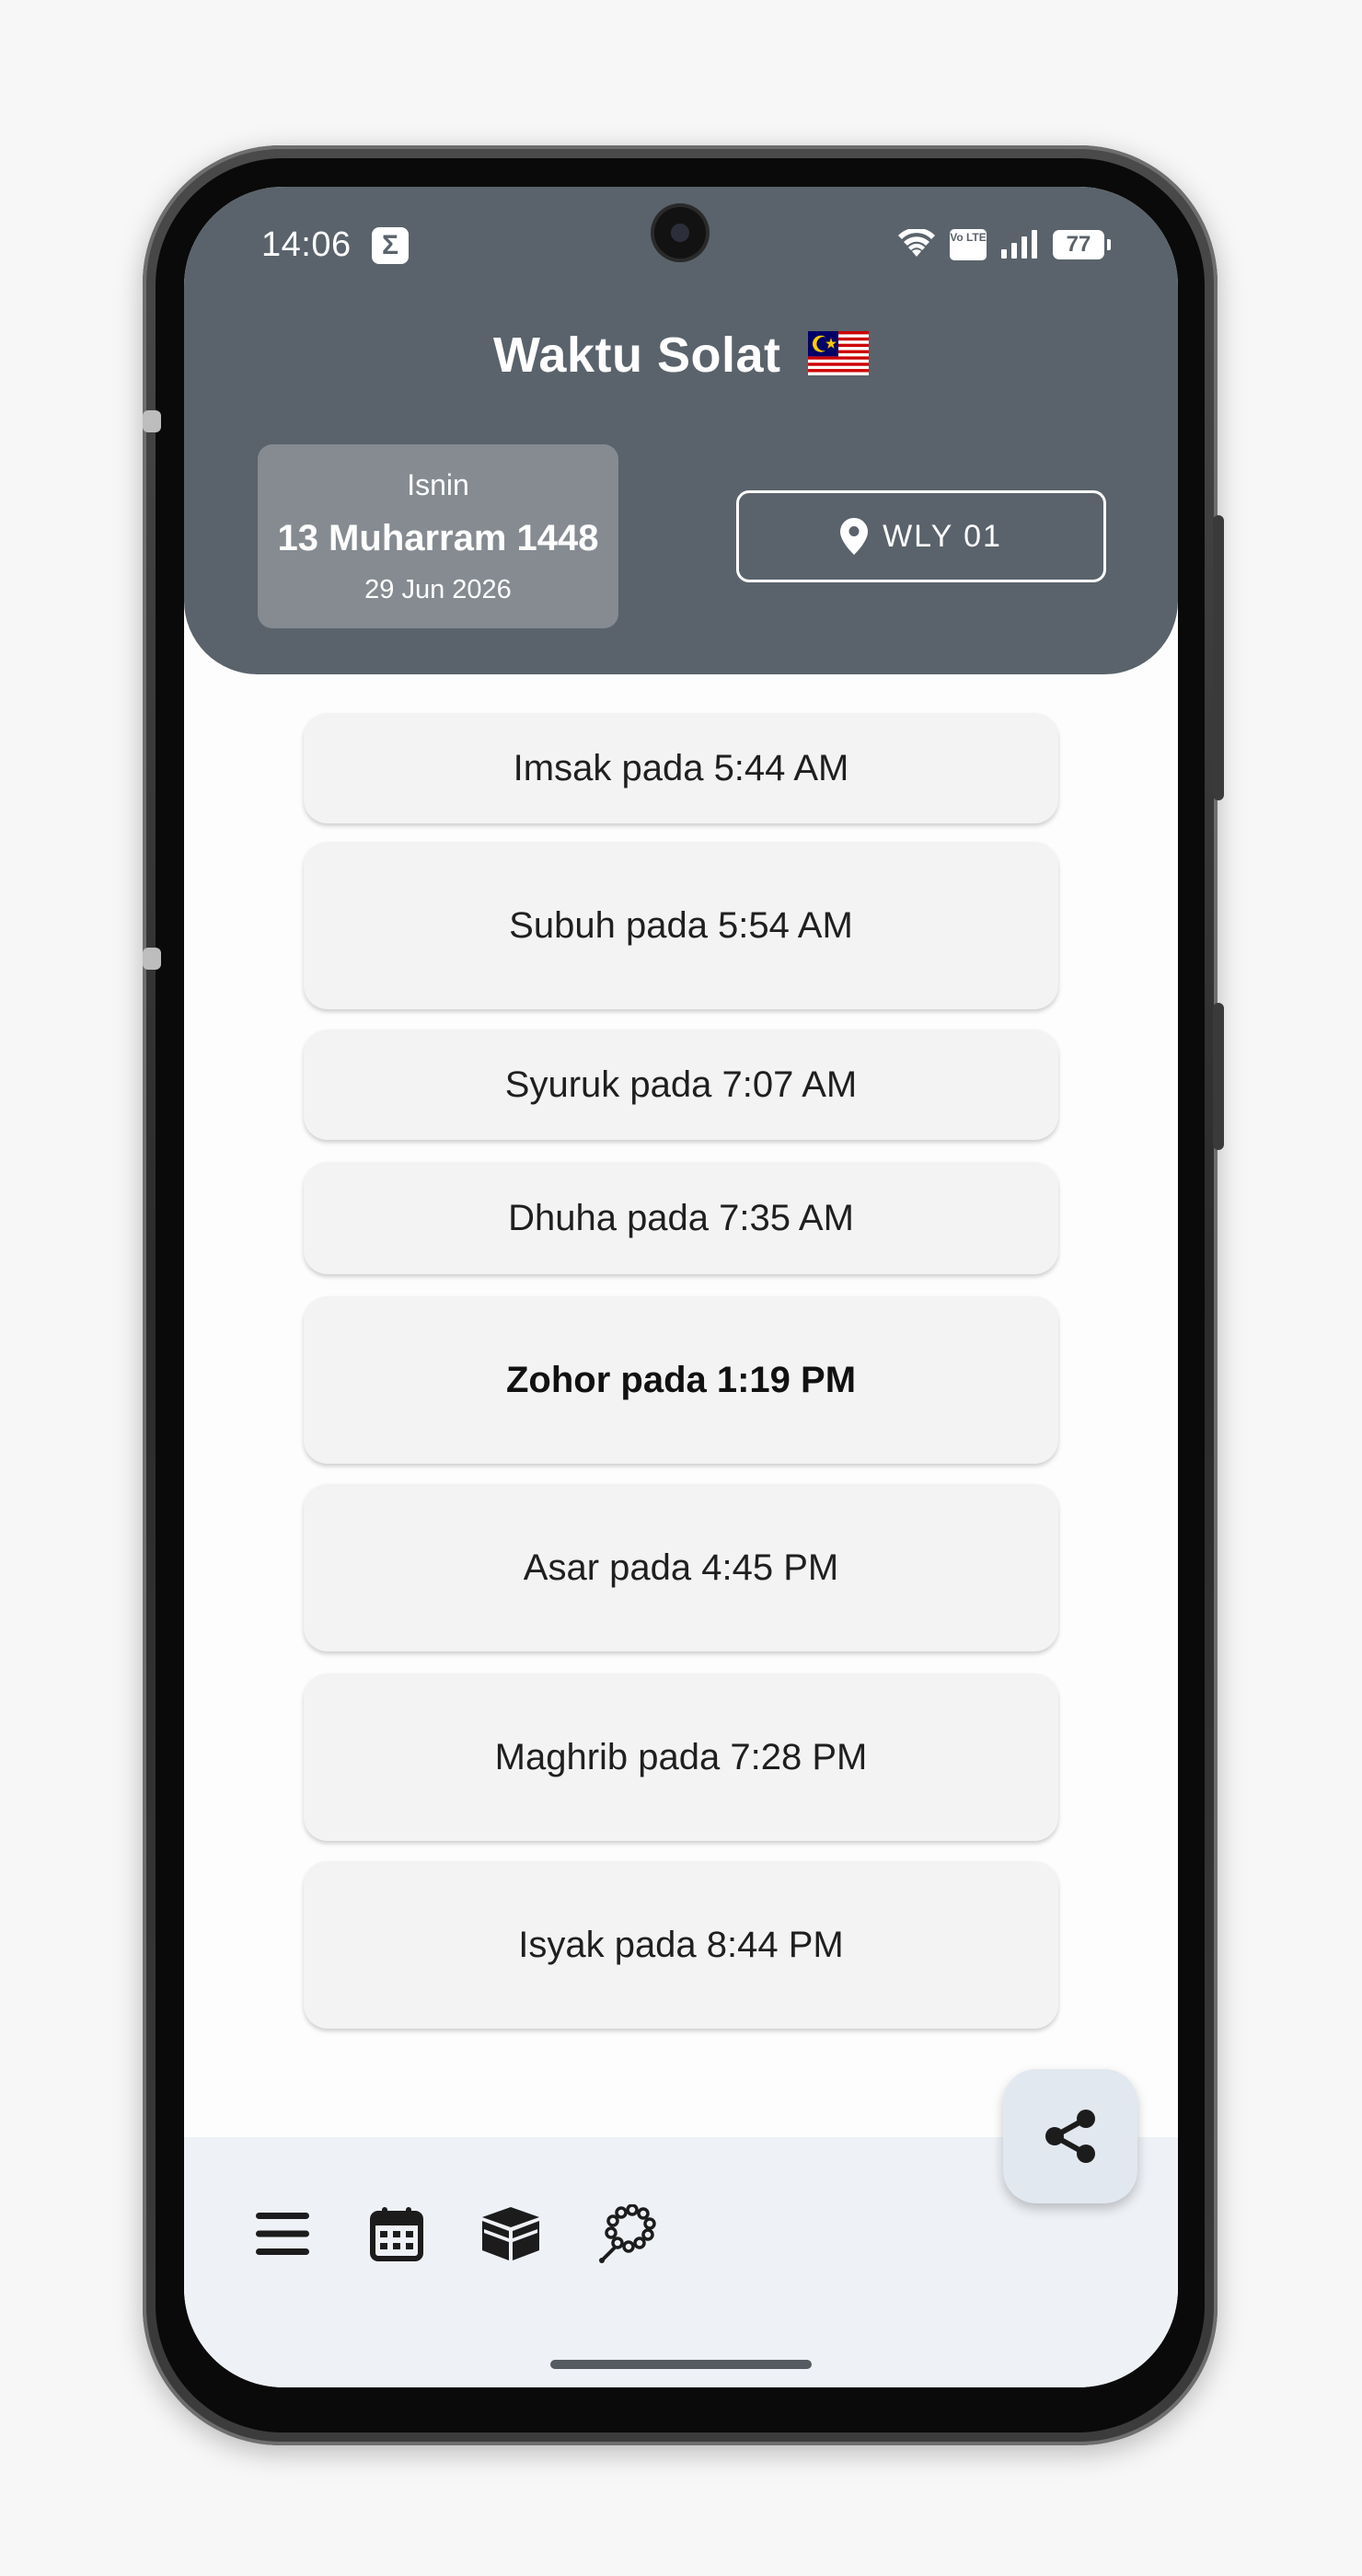  I want to click on prayer-label: Syuruk pada 7:07 AM, so click(681, 1084).